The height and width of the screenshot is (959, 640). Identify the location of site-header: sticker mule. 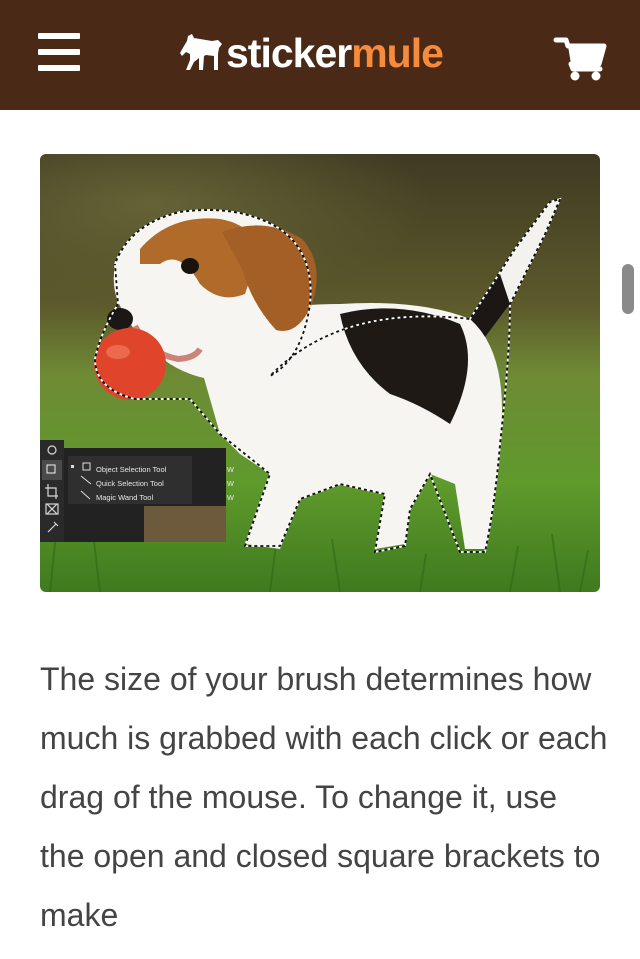
(320, 55).